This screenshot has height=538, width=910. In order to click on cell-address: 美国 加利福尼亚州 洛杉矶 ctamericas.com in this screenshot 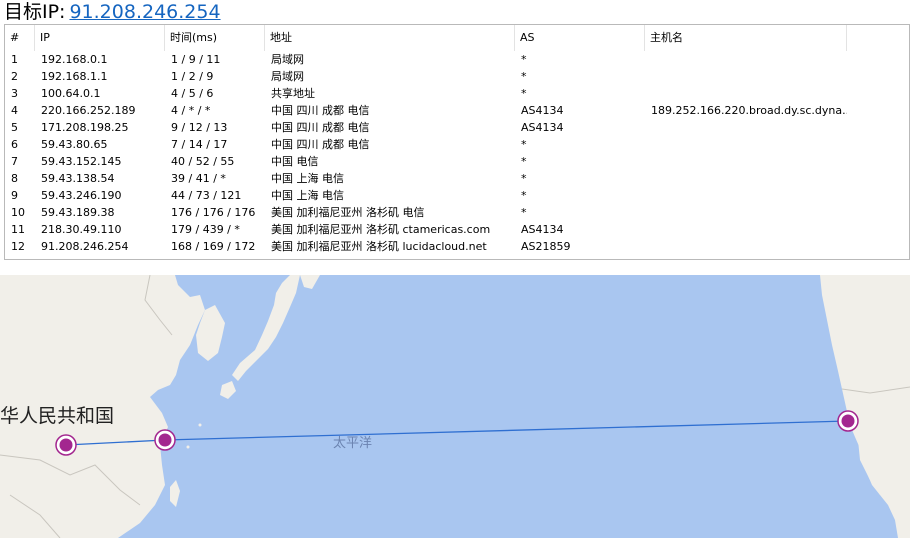, I will do `click(381, 229)`.